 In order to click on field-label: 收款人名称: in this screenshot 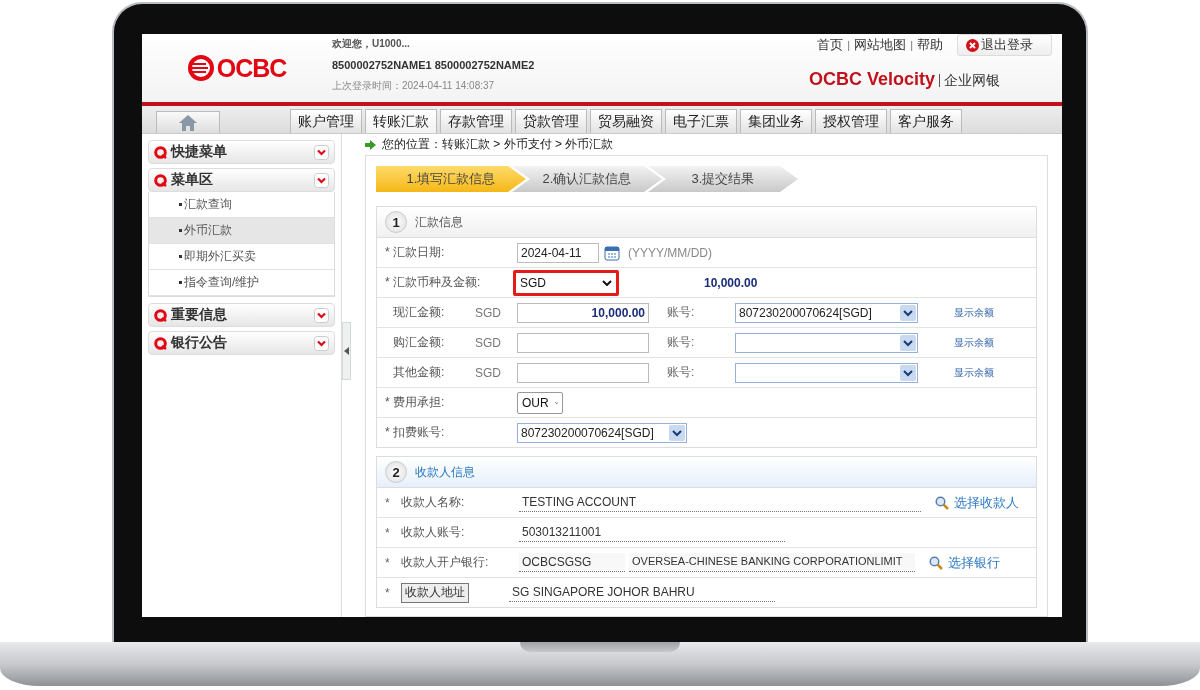, I will do `click(433, 502)`.